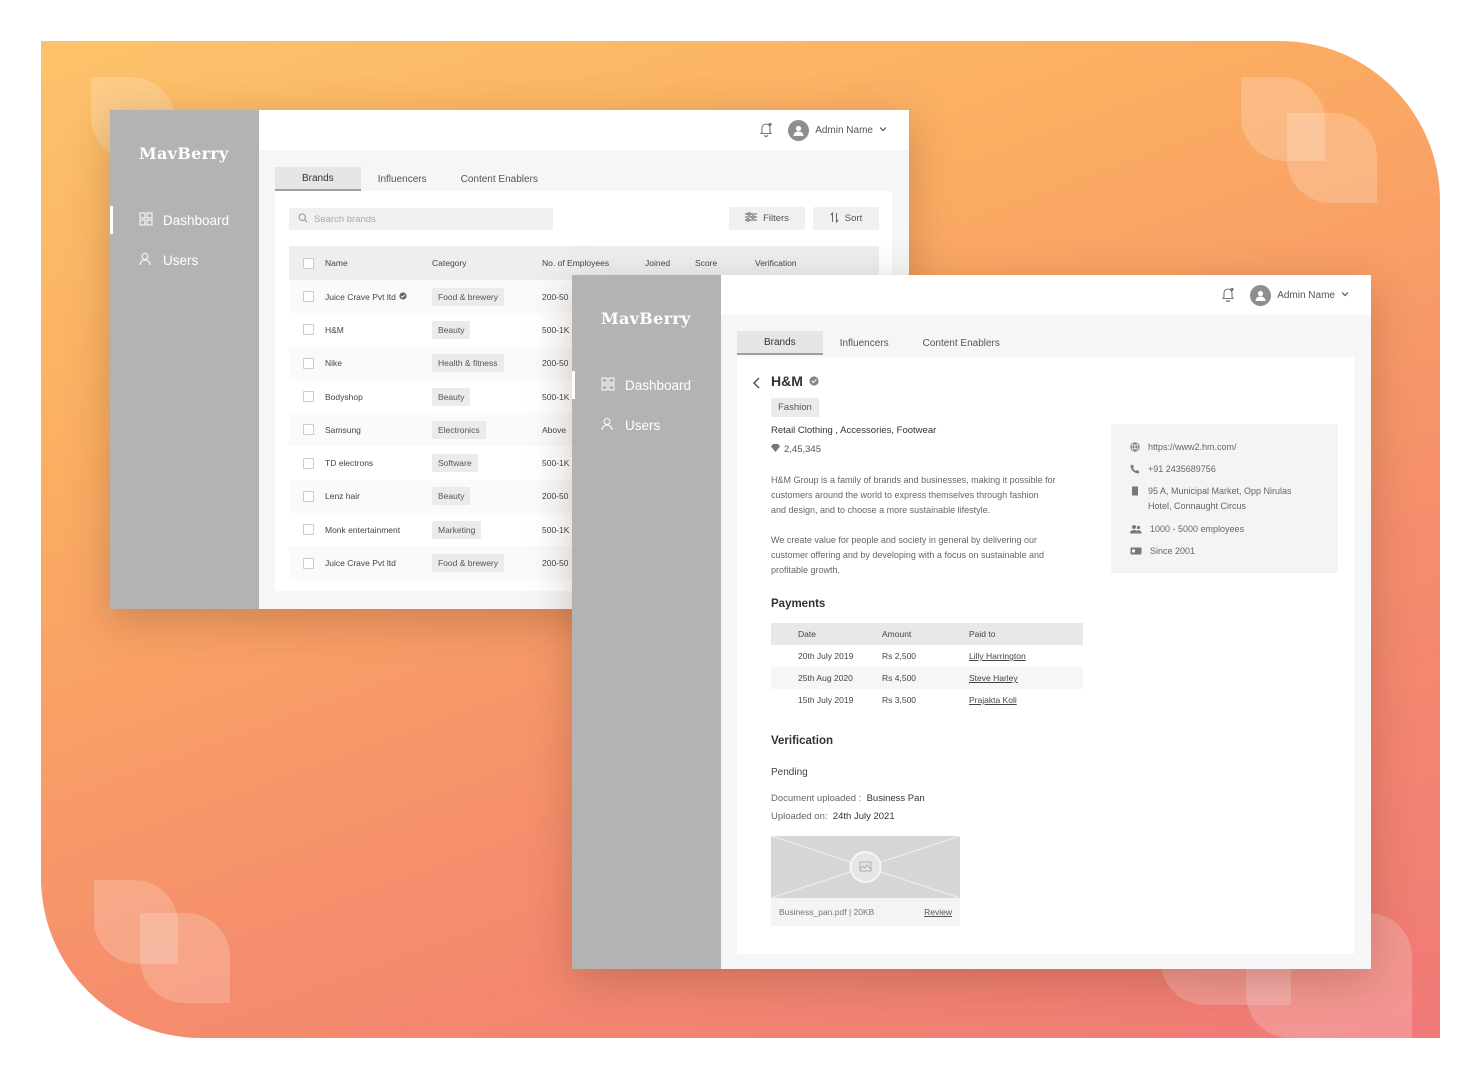  I want to click on description-line: profitable growth., so click(806, 570).